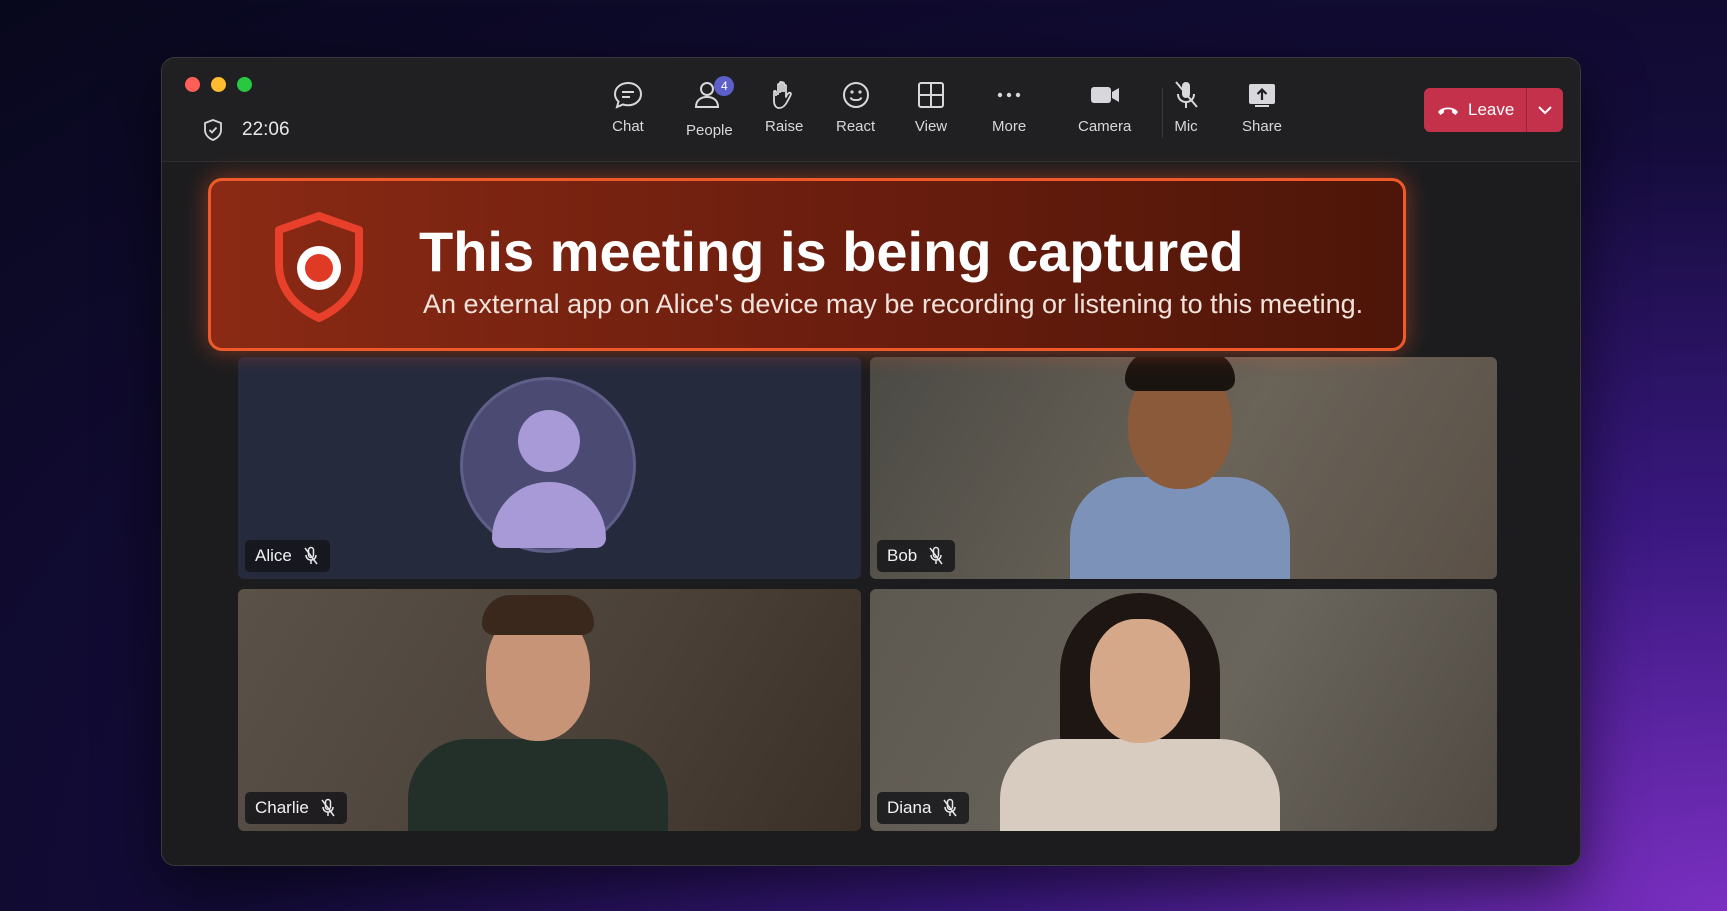 The width and height of the screenshot is (1727, 911). I want to click on participant-tile-alice: Alice, so click(549, 468).